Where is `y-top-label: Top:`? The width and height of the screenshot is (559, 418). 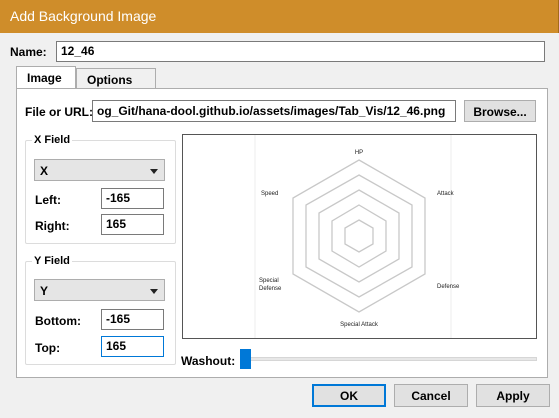 y-top-label: Top: is located at coordinates (48, 348).